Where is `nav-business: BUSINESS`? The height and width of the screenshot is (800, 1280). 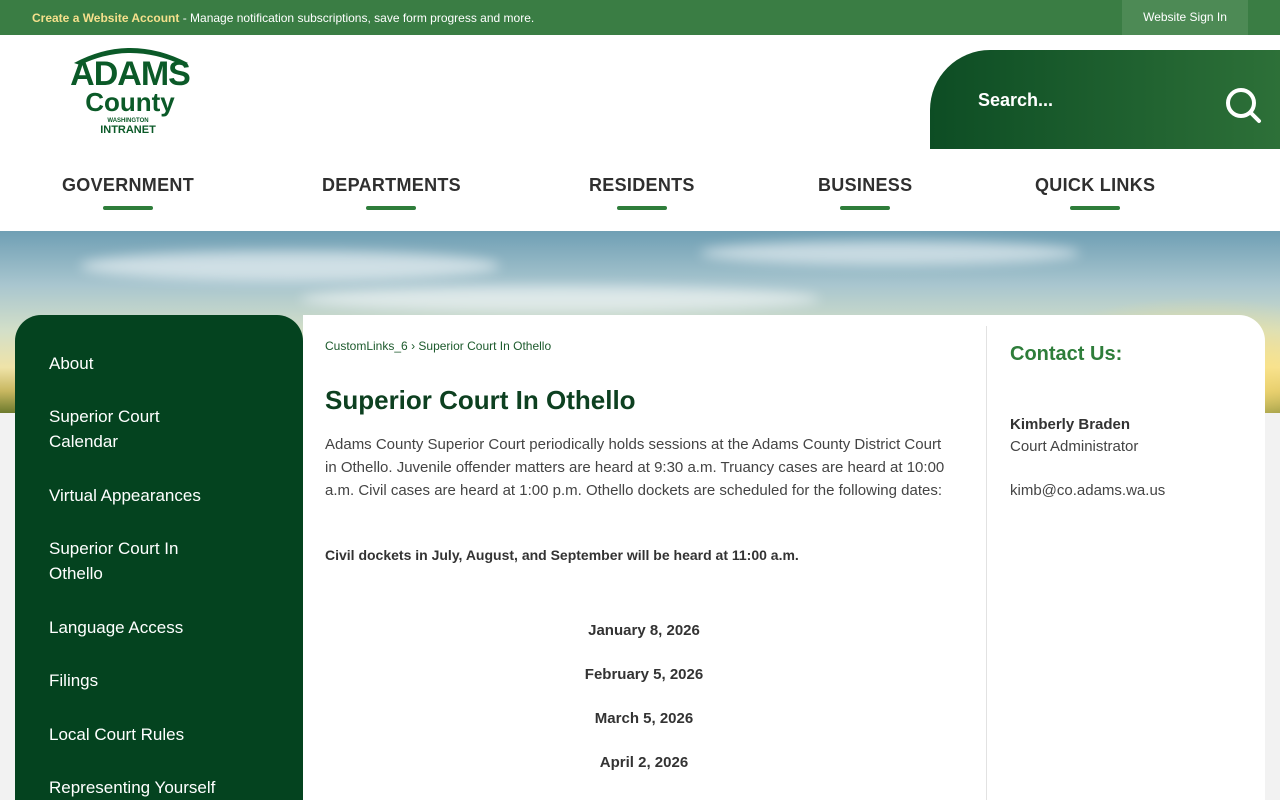 nav-business: BUSINESS is located at coordinates (865, 192).